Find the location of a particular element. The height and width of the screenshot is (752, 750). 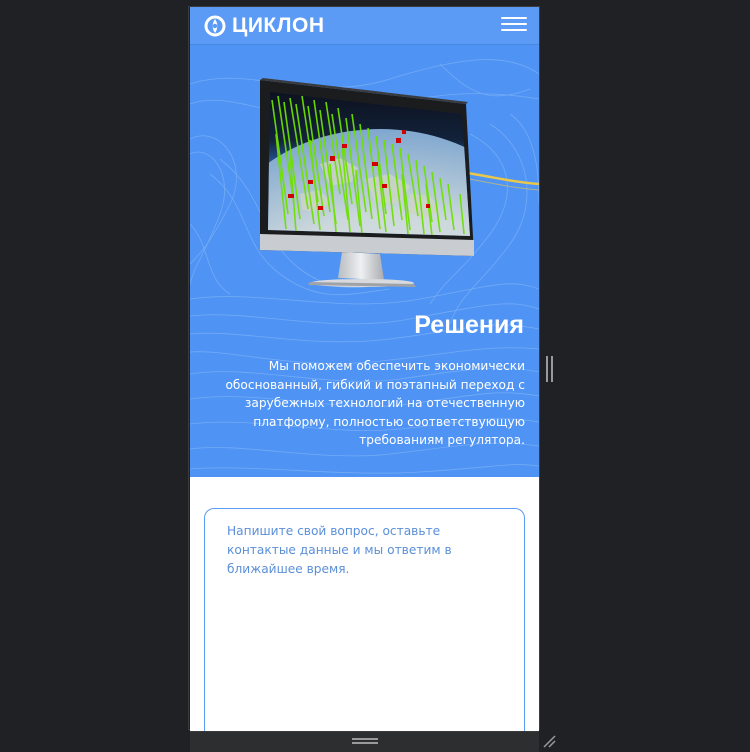

site-header: ЦИКЛОН is located at coordinates (364, 25).